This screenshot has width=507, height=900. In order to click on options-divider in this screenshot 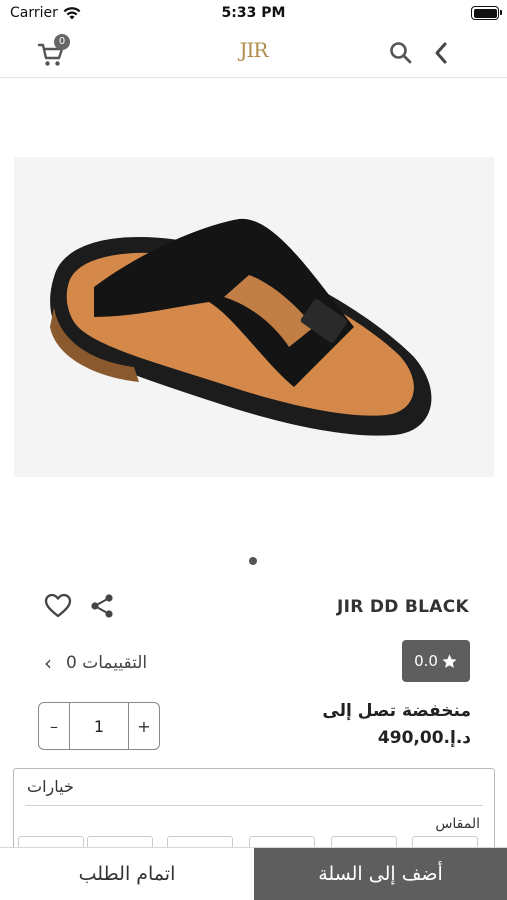, I will do `click(254, 805)`.